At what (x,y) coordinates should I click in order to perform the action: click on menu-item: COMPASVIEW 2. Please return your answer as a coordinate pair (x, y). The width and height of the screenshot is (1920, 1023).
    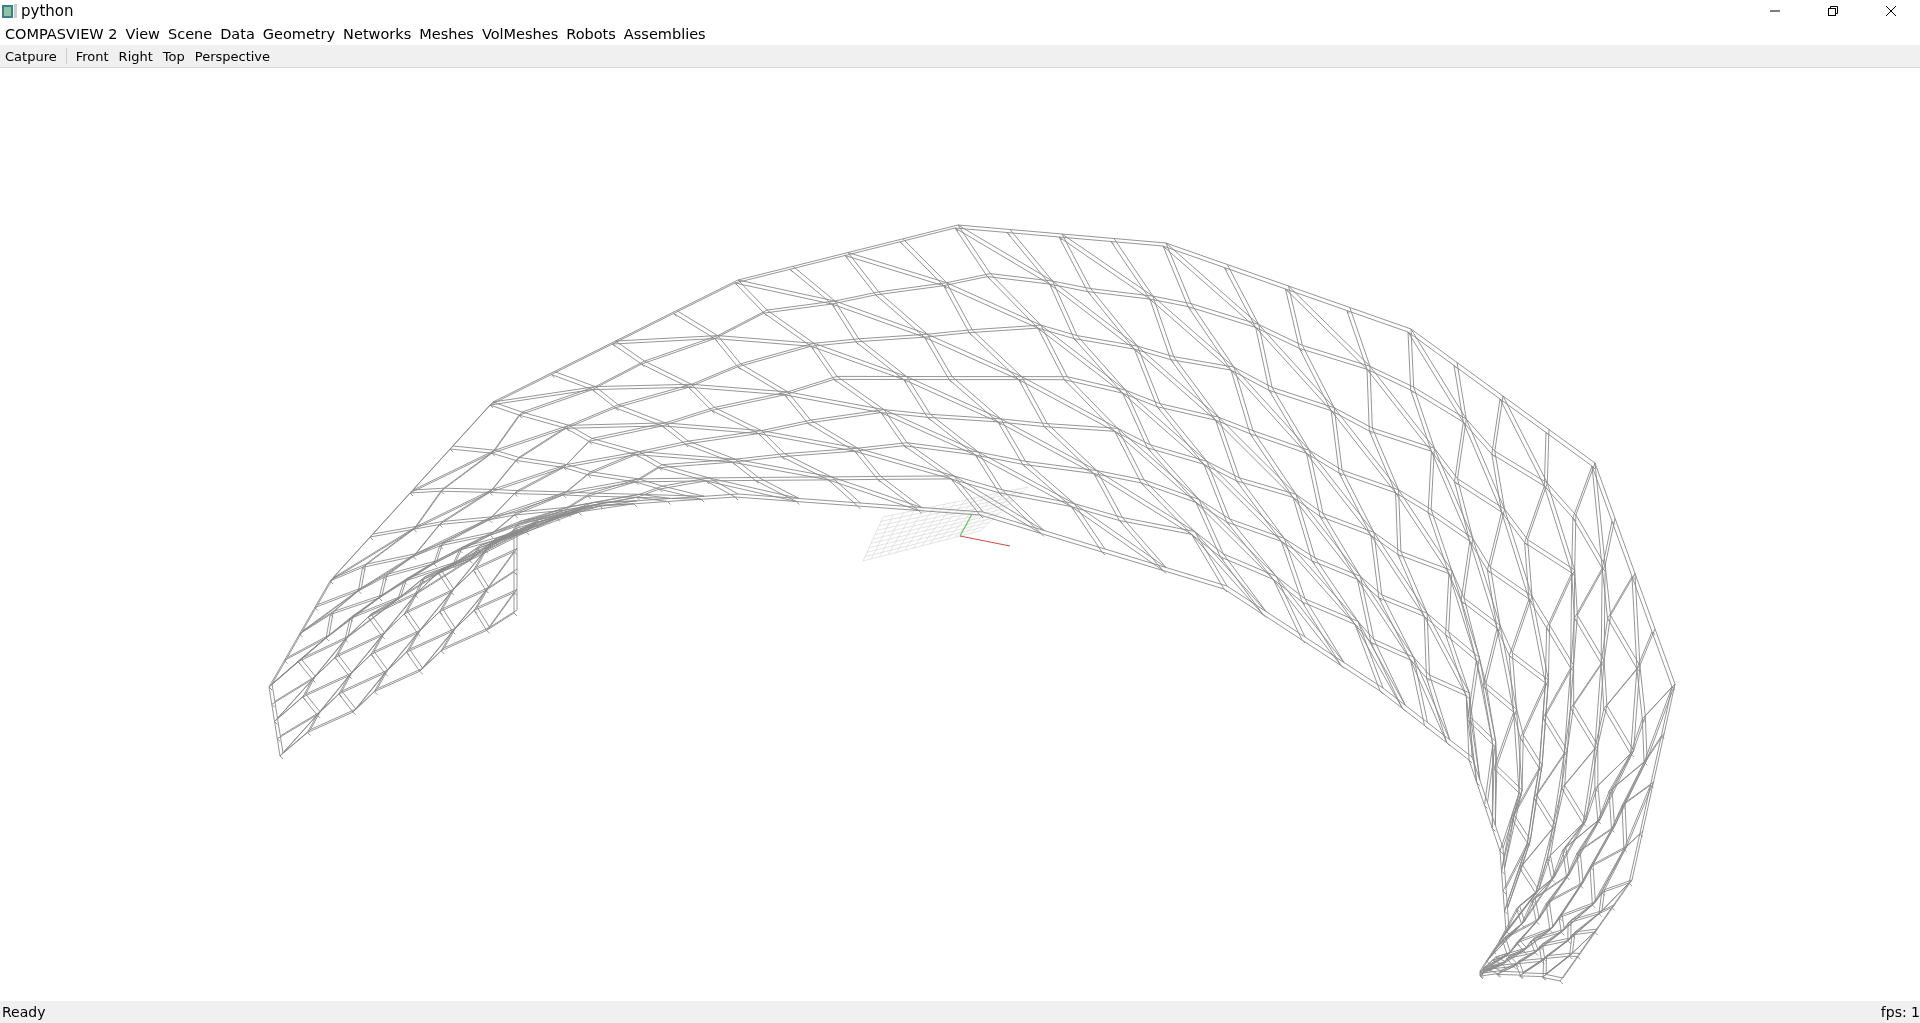
    Looking at the image, I should click on (61, 33).